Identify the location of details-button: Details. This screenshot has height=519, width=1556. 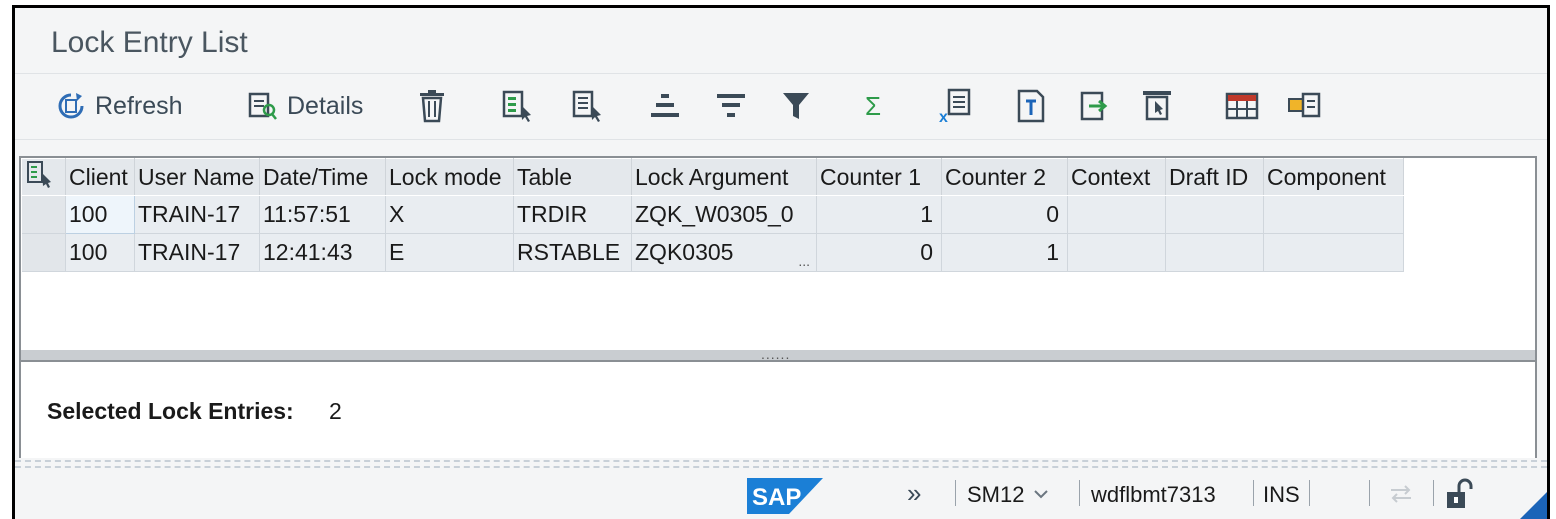
(305, 106).